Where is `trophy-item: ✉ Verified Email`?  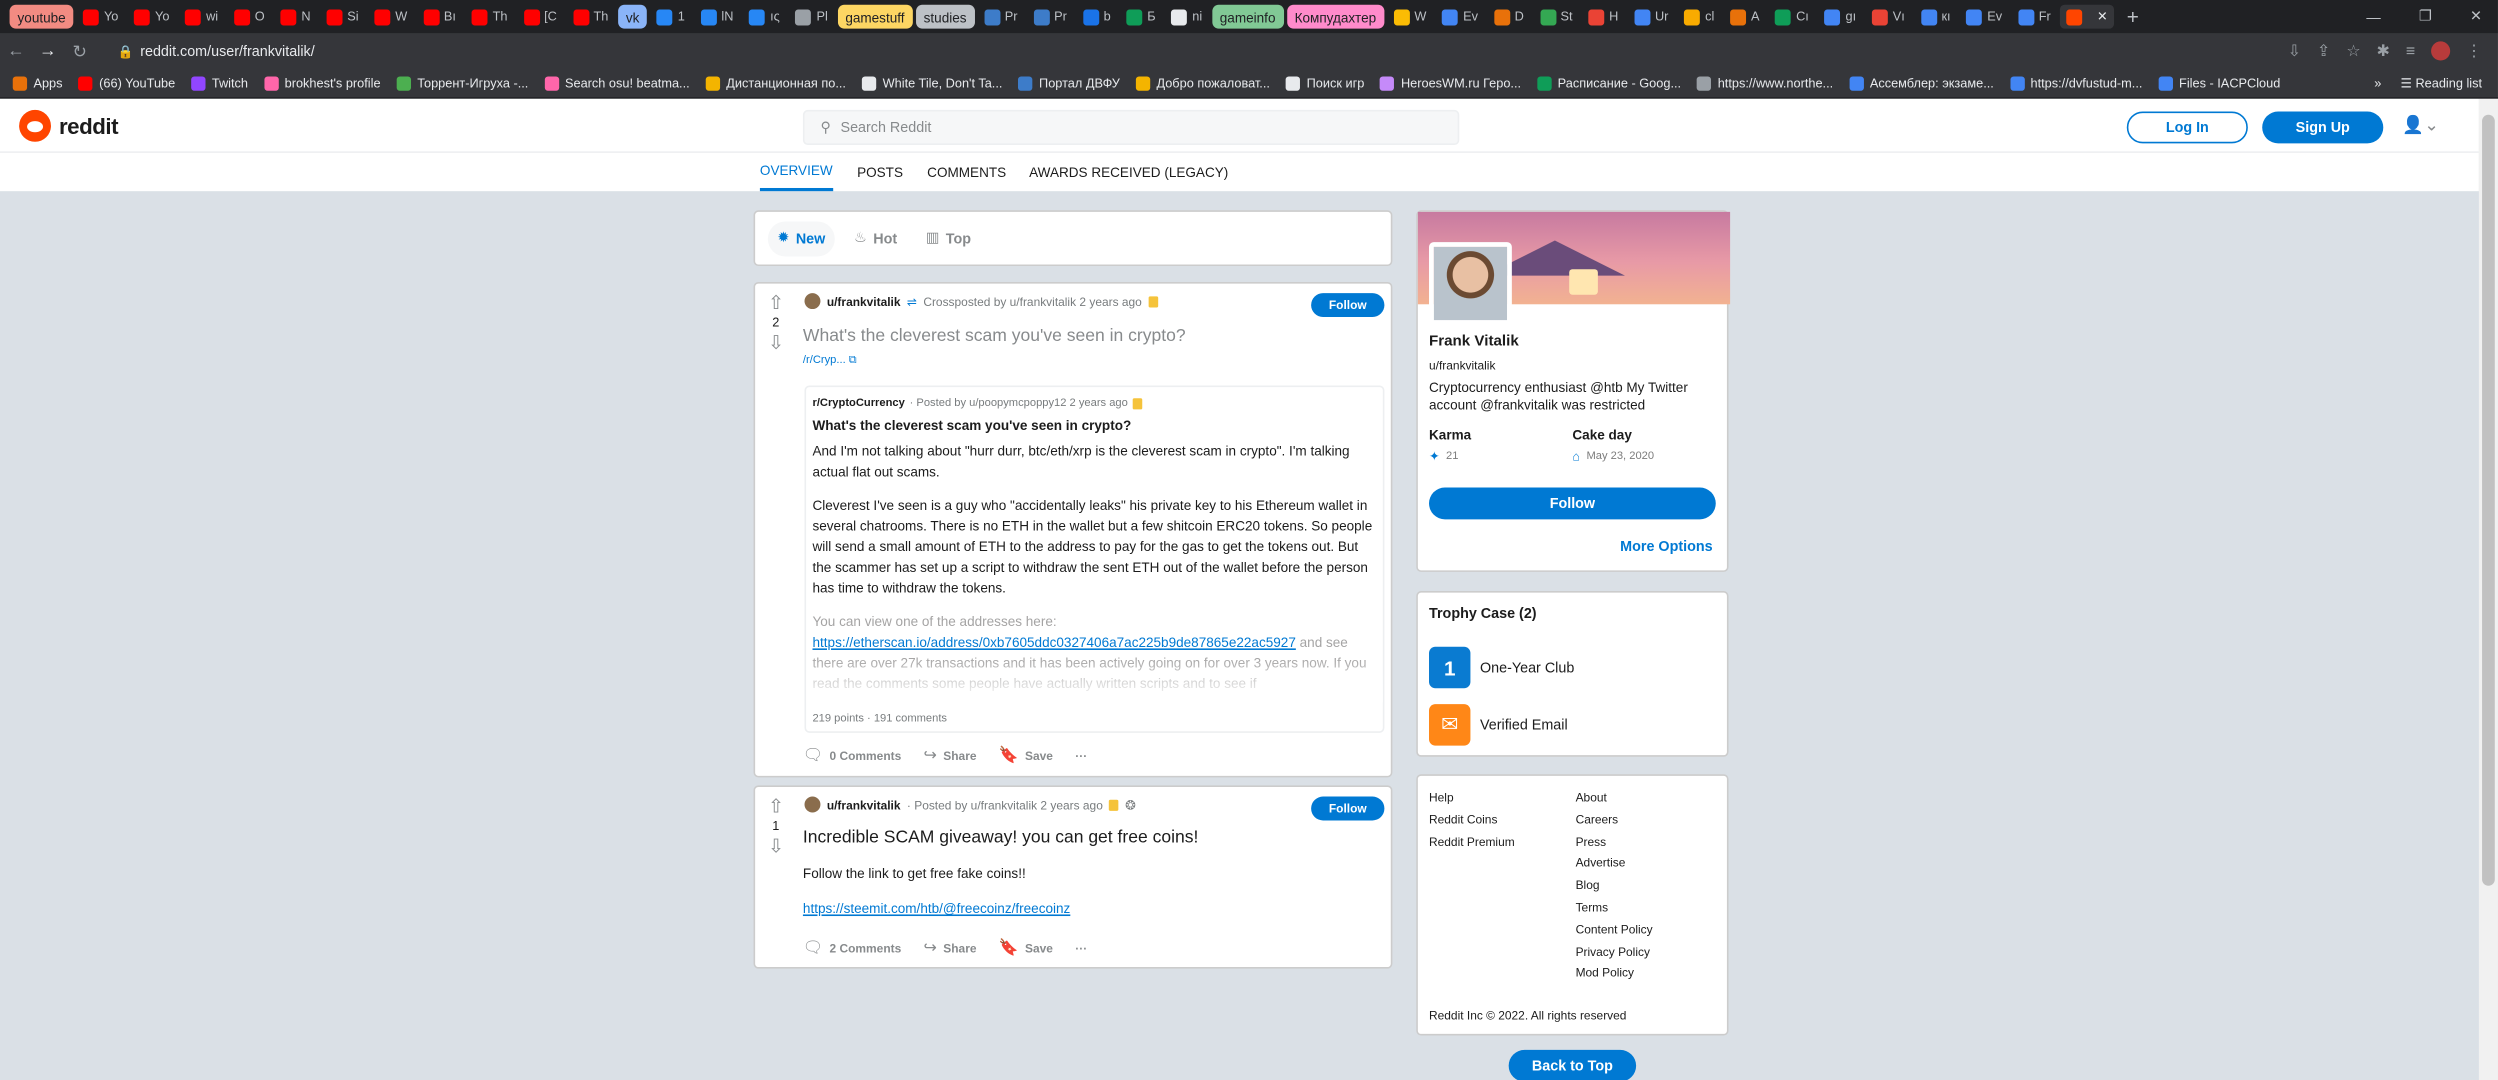 trophy-item: ✉ Verified Email is located at coordinates (1498, 725).